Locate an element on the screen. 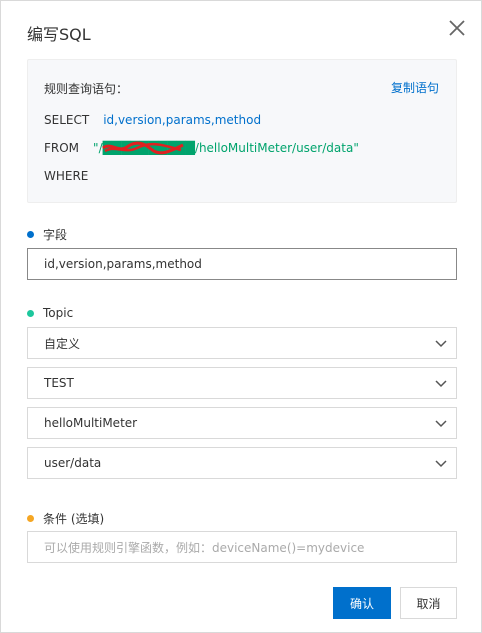 The image size is (482, 633). condition-dot-icon is located at coordinates (30, 518).